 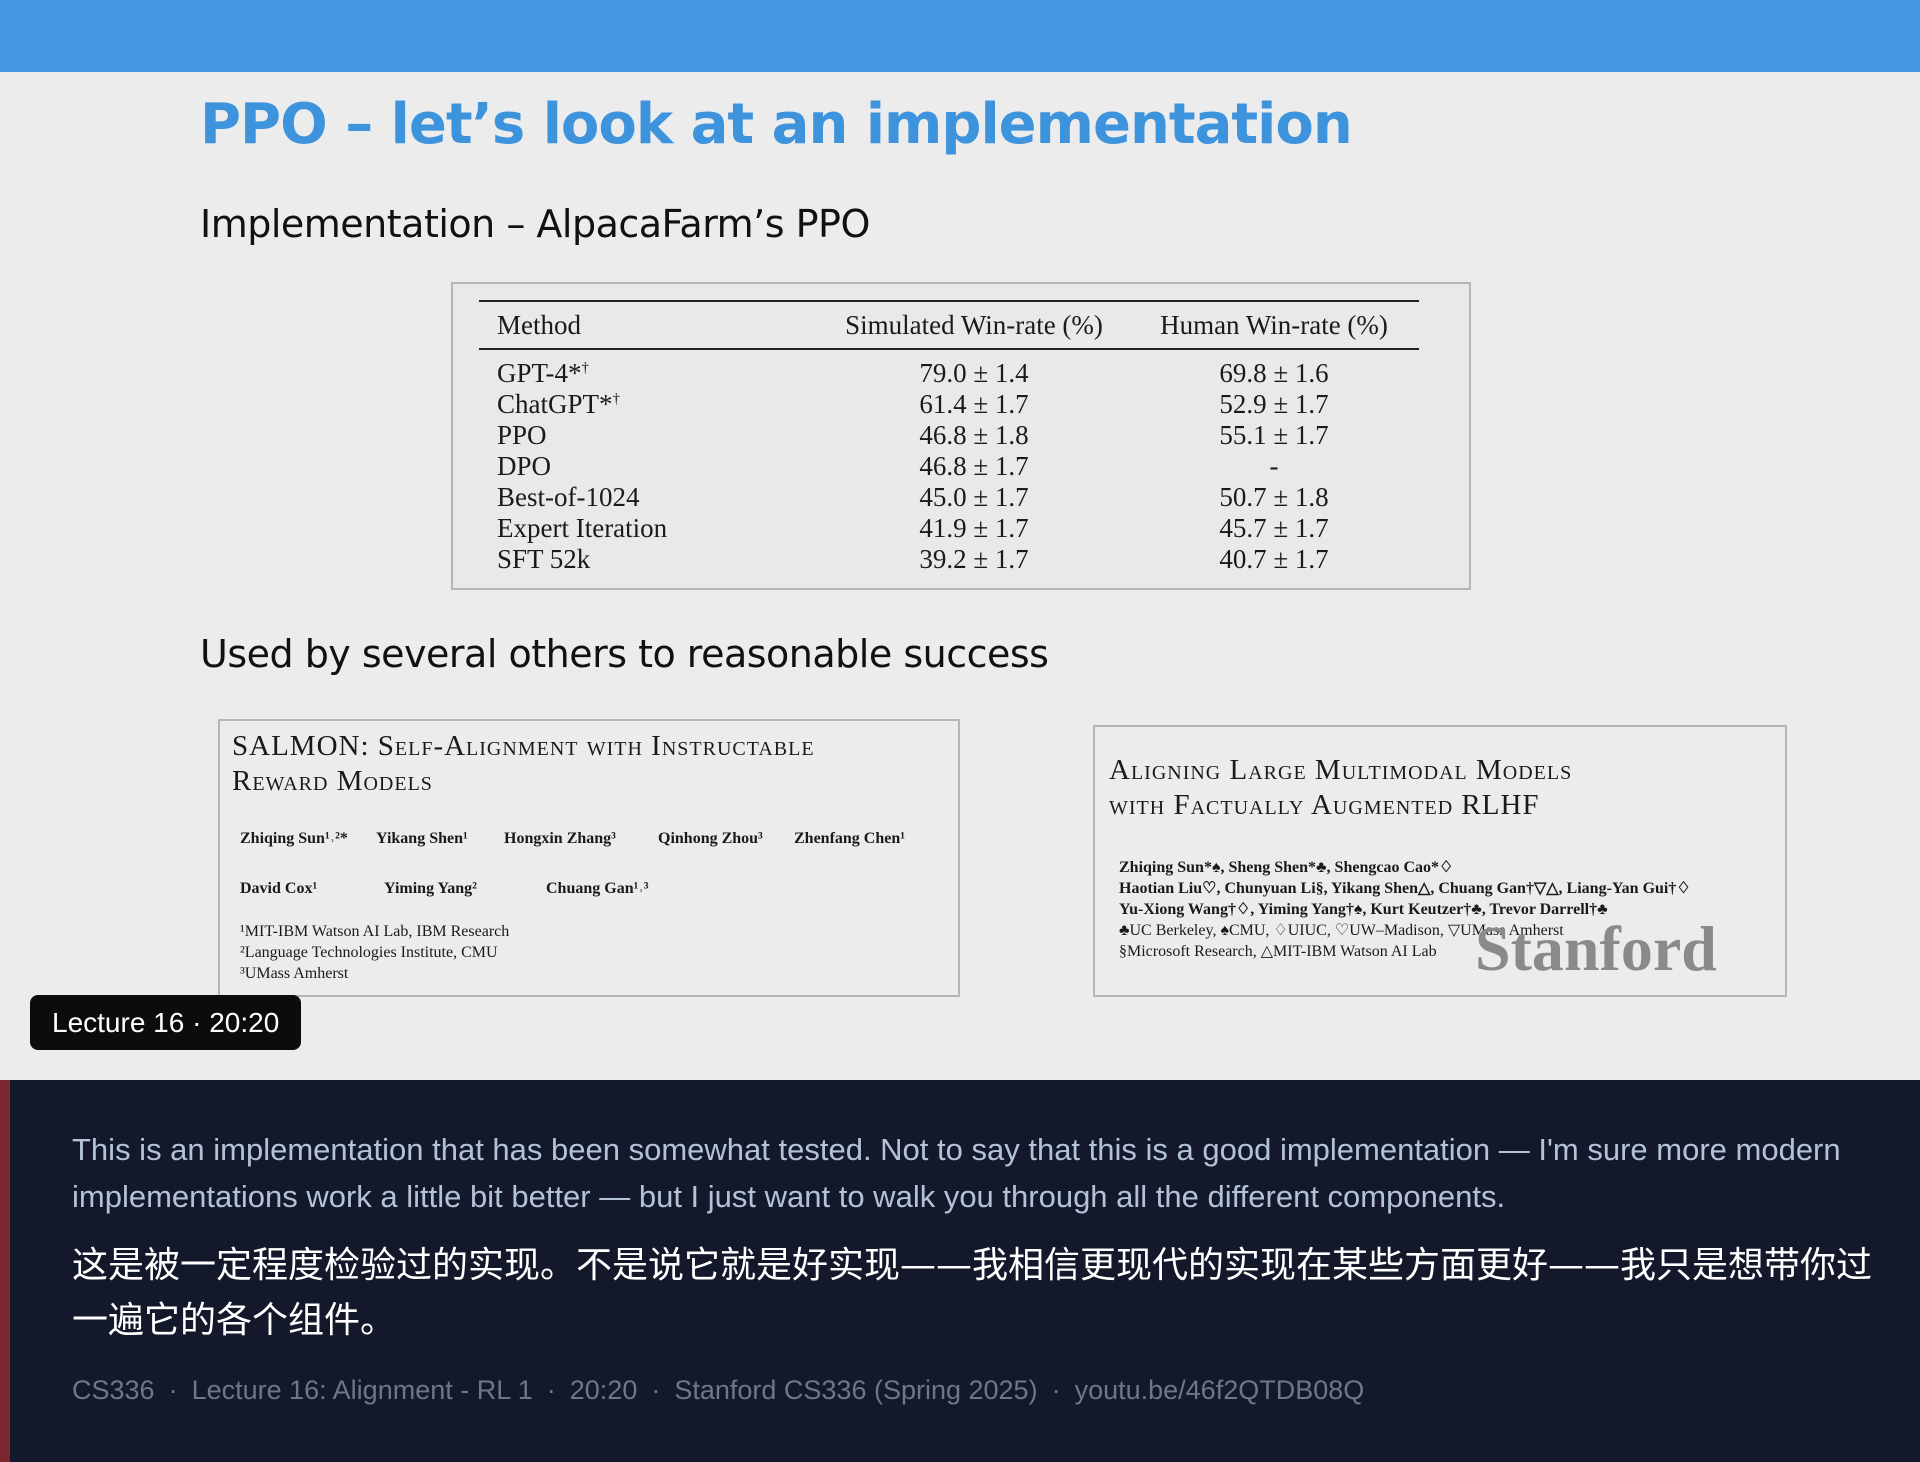 What do you see at coordinates (1274, 435) in the screenshot?
I see `table-cell-human: 55.1 ± 1.7` at bounding box center [1274, 435].